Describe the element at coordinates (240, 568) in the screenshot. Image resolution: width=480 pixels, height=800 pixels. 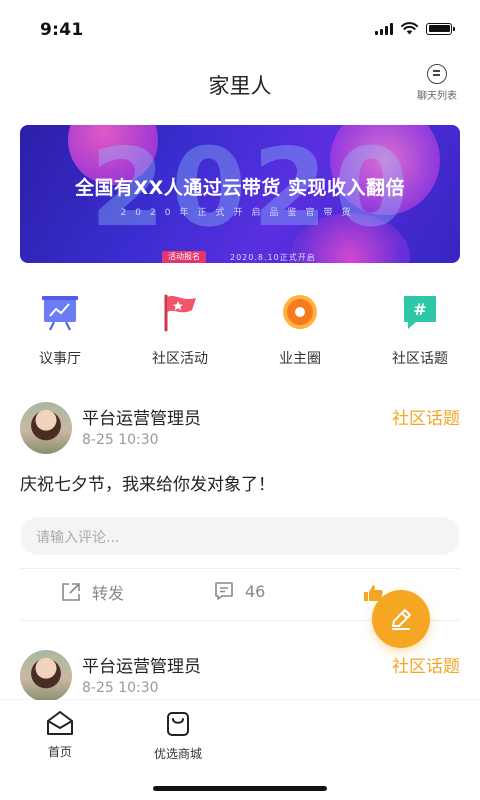
I see `divider` at that location.